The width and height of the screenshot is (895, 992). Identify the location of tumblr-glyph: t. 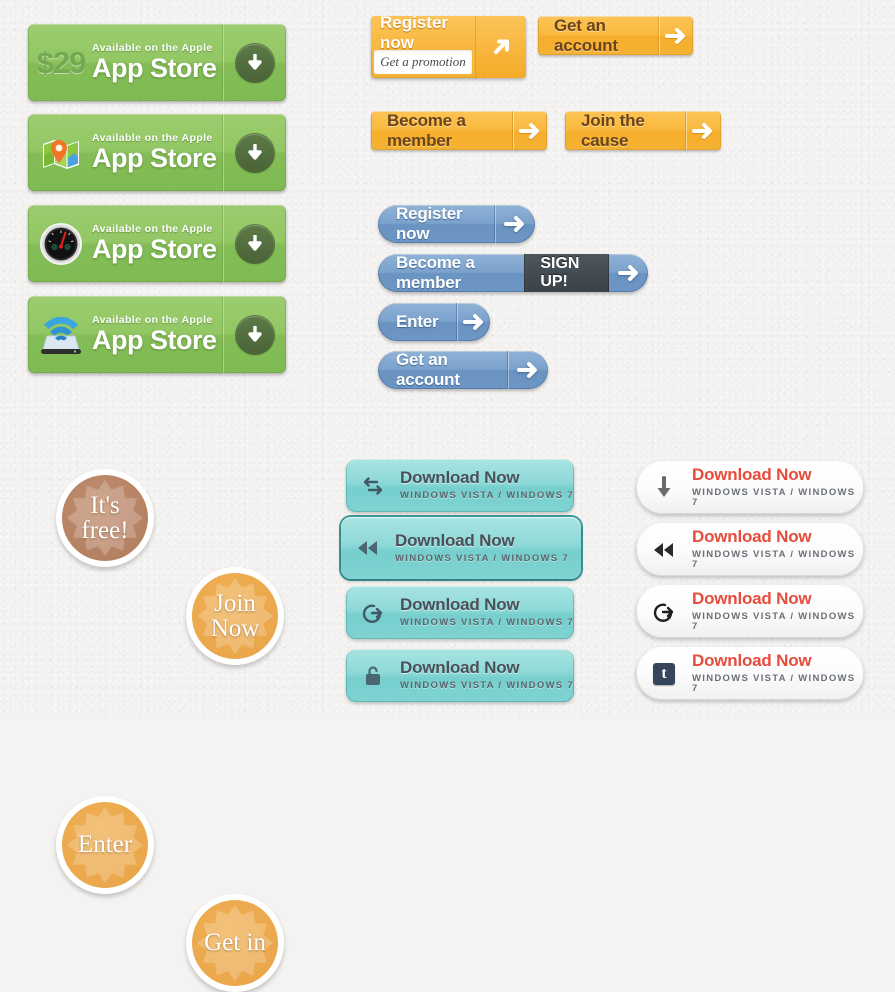
(664, 673).